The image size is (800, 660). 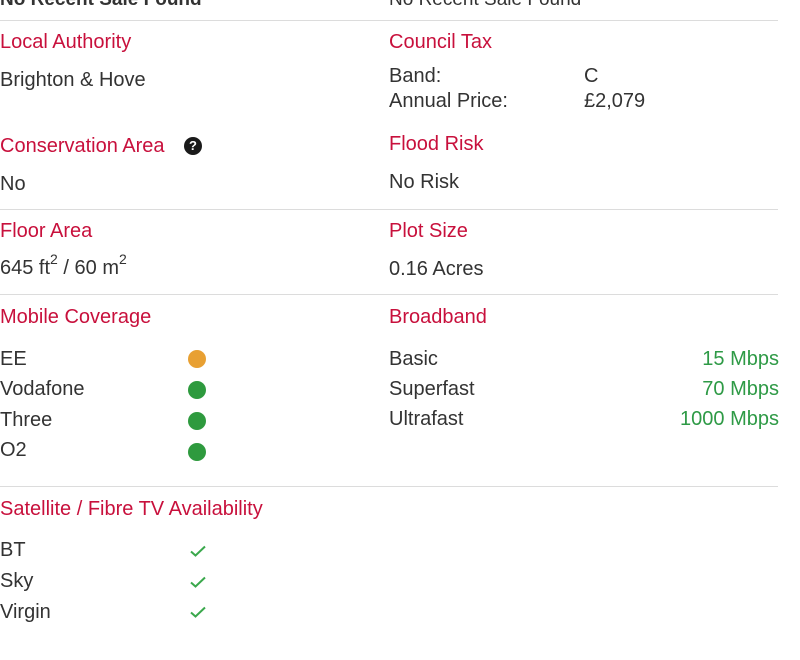 What do you see at coordinates (42, 389) in the screenshot?
I see `mobile-operator-name: Vodafone` at bounding box center [42, 389].